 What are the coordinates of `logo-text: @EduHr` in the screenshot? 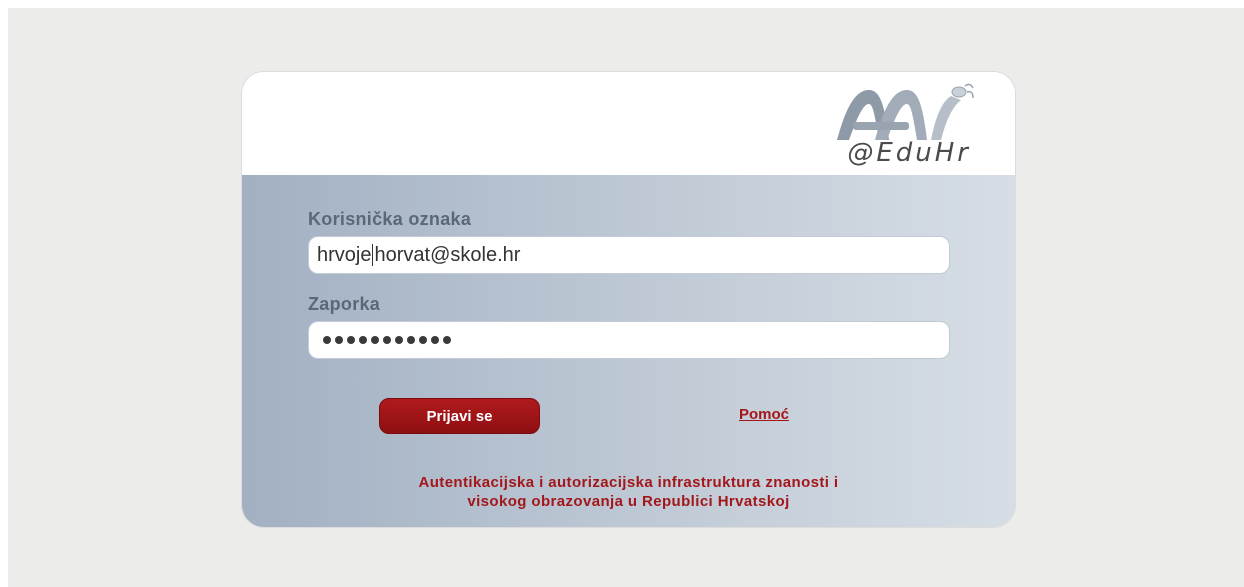 It's located at (909, 153).